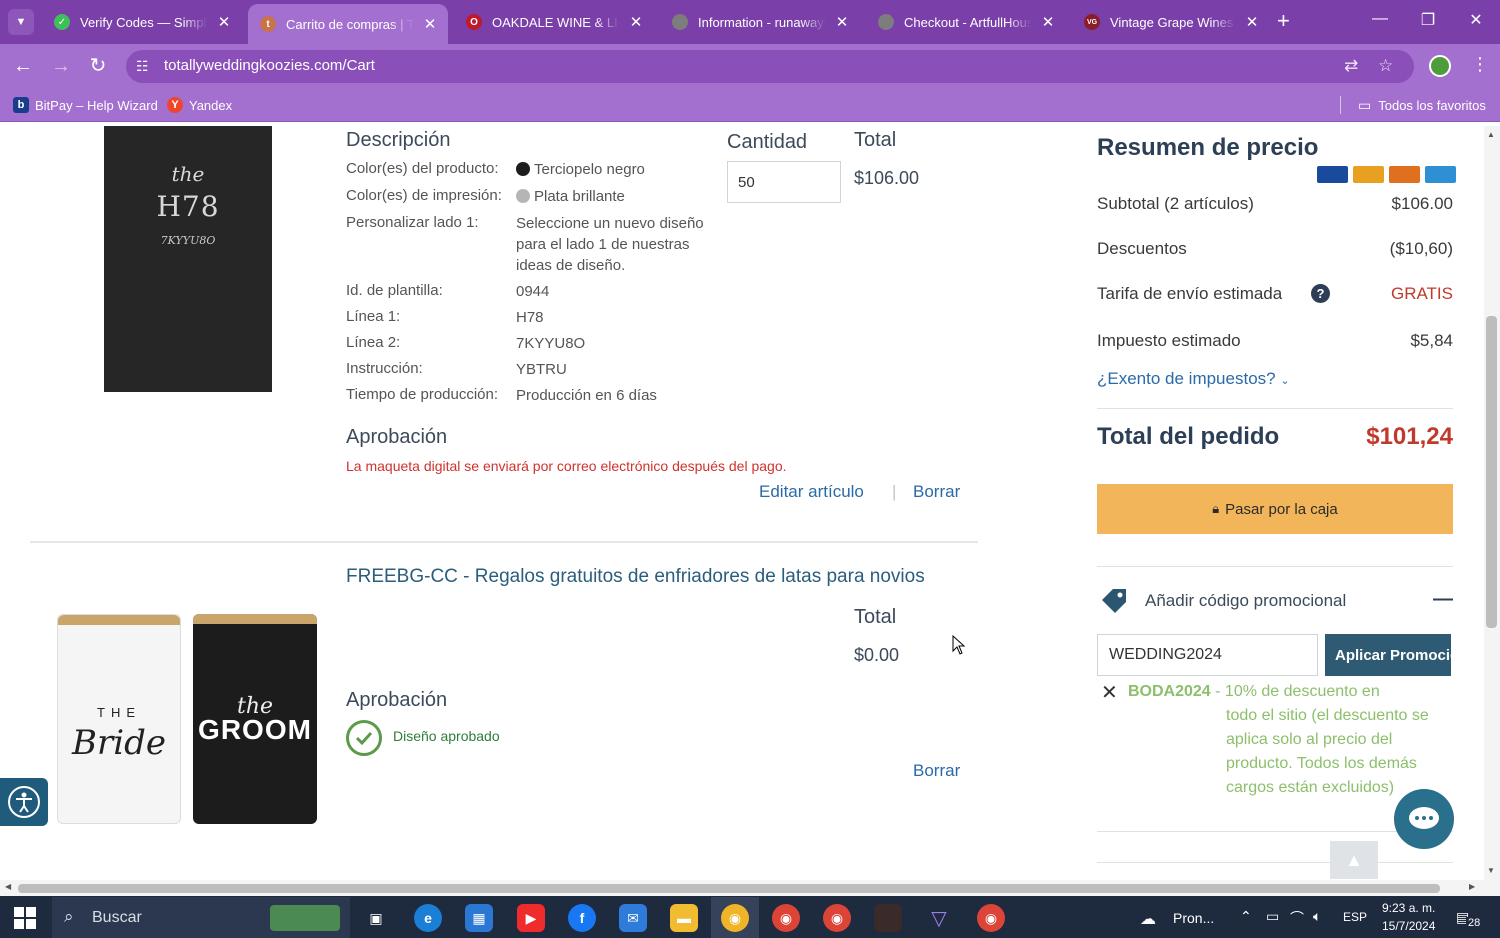  Describe the element at coordinates (1386, 174) in the screenshot. I see `card-brands` at that location.